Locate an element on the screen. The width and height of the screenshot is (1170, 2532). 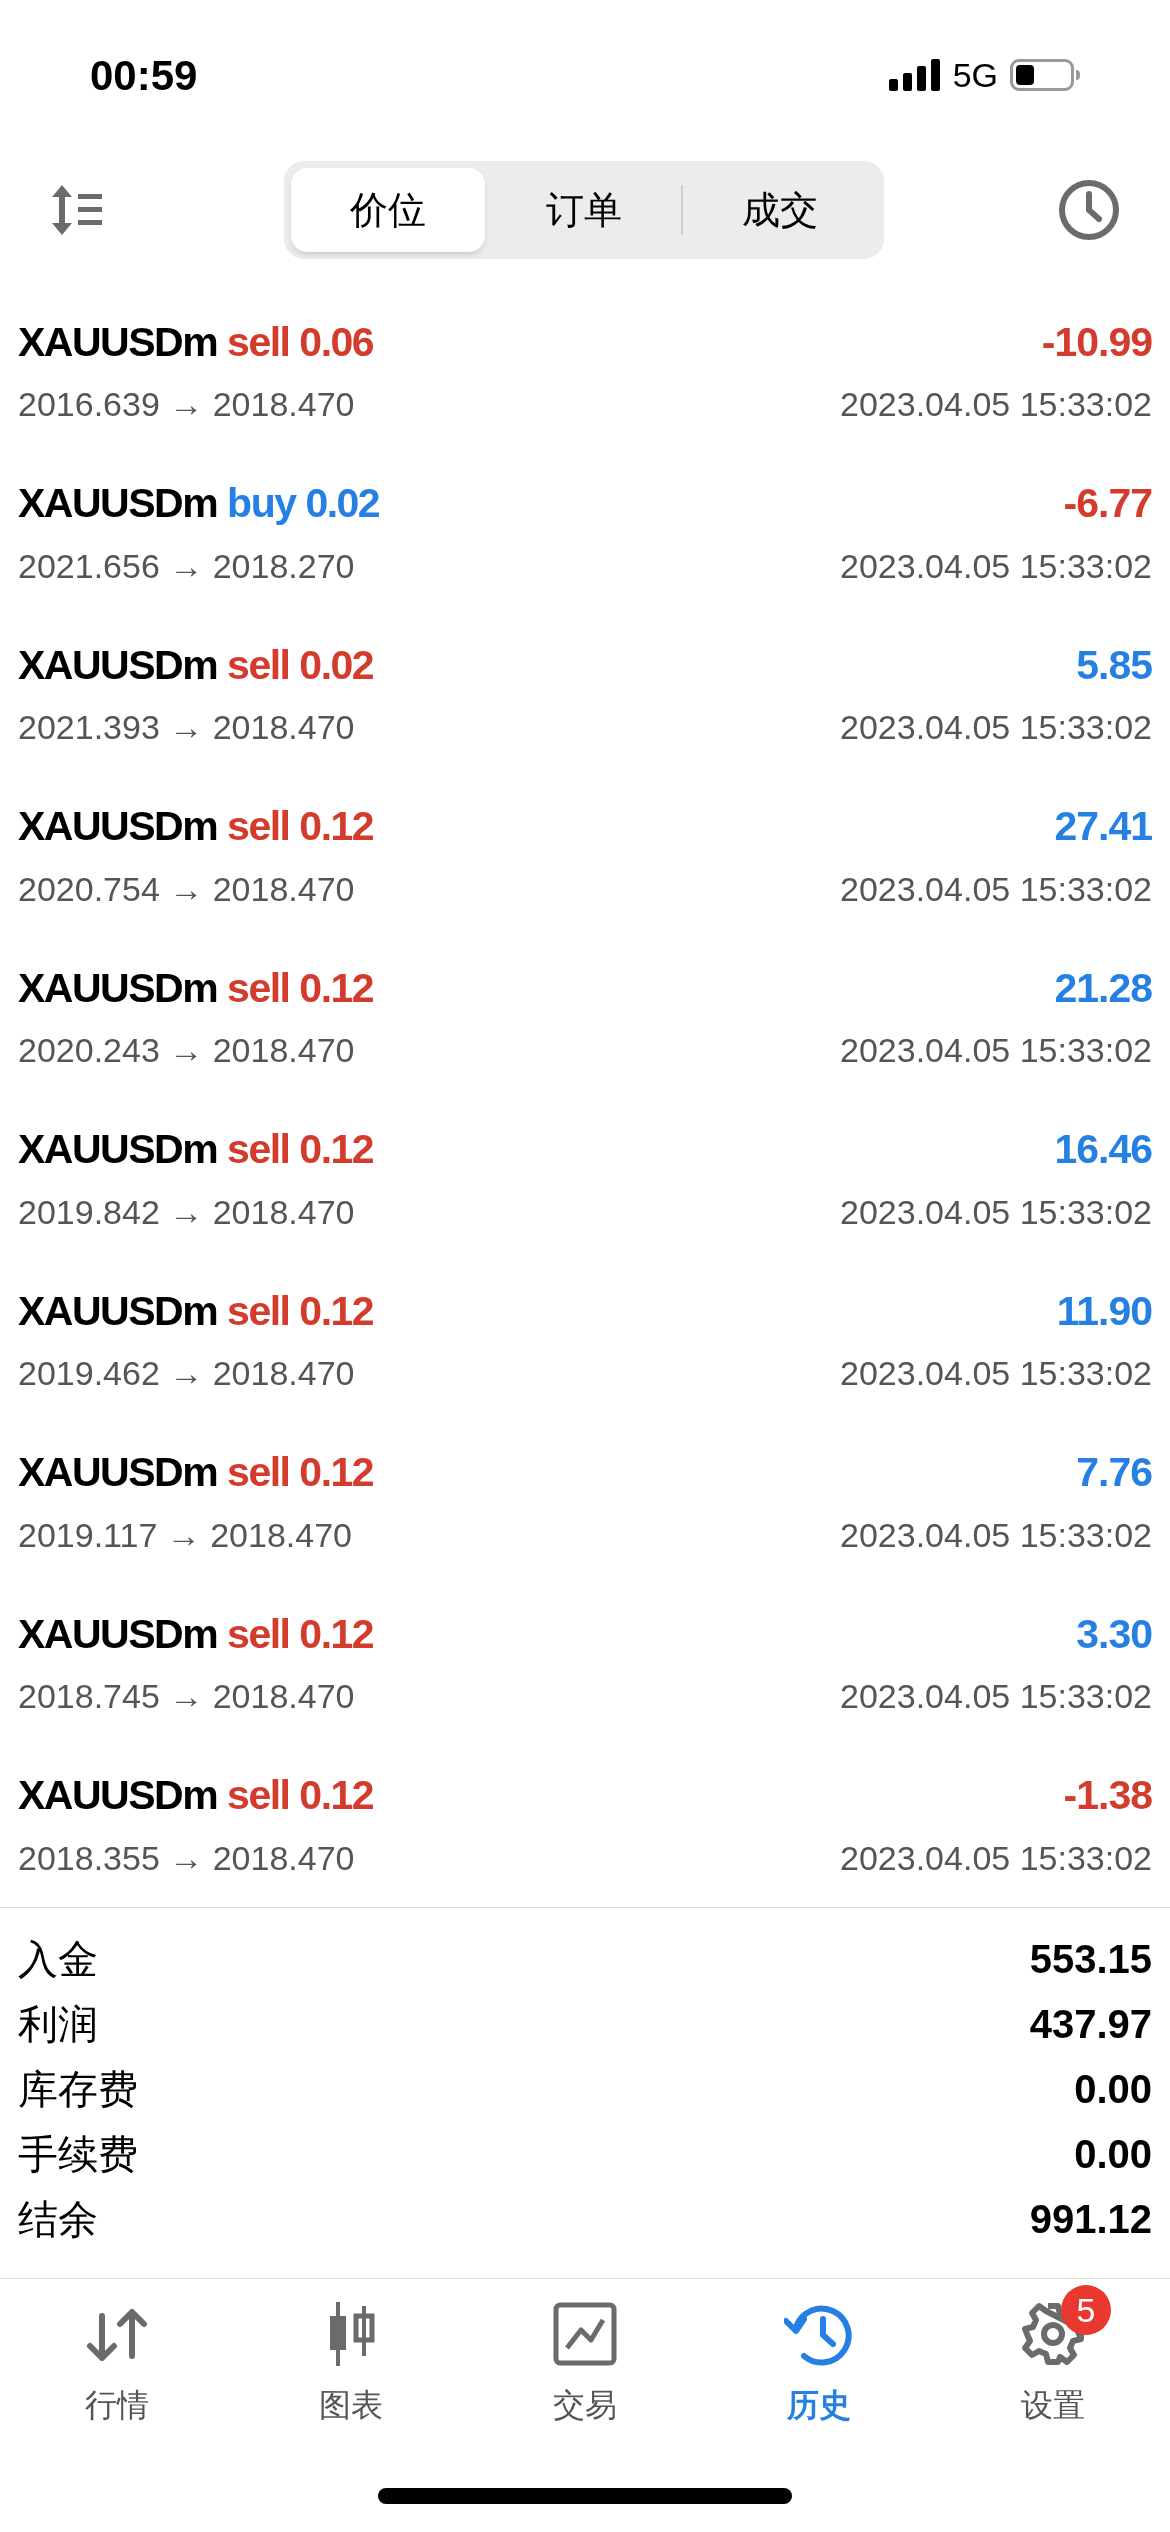
clock-icon is located at coordinates (1089, 210).